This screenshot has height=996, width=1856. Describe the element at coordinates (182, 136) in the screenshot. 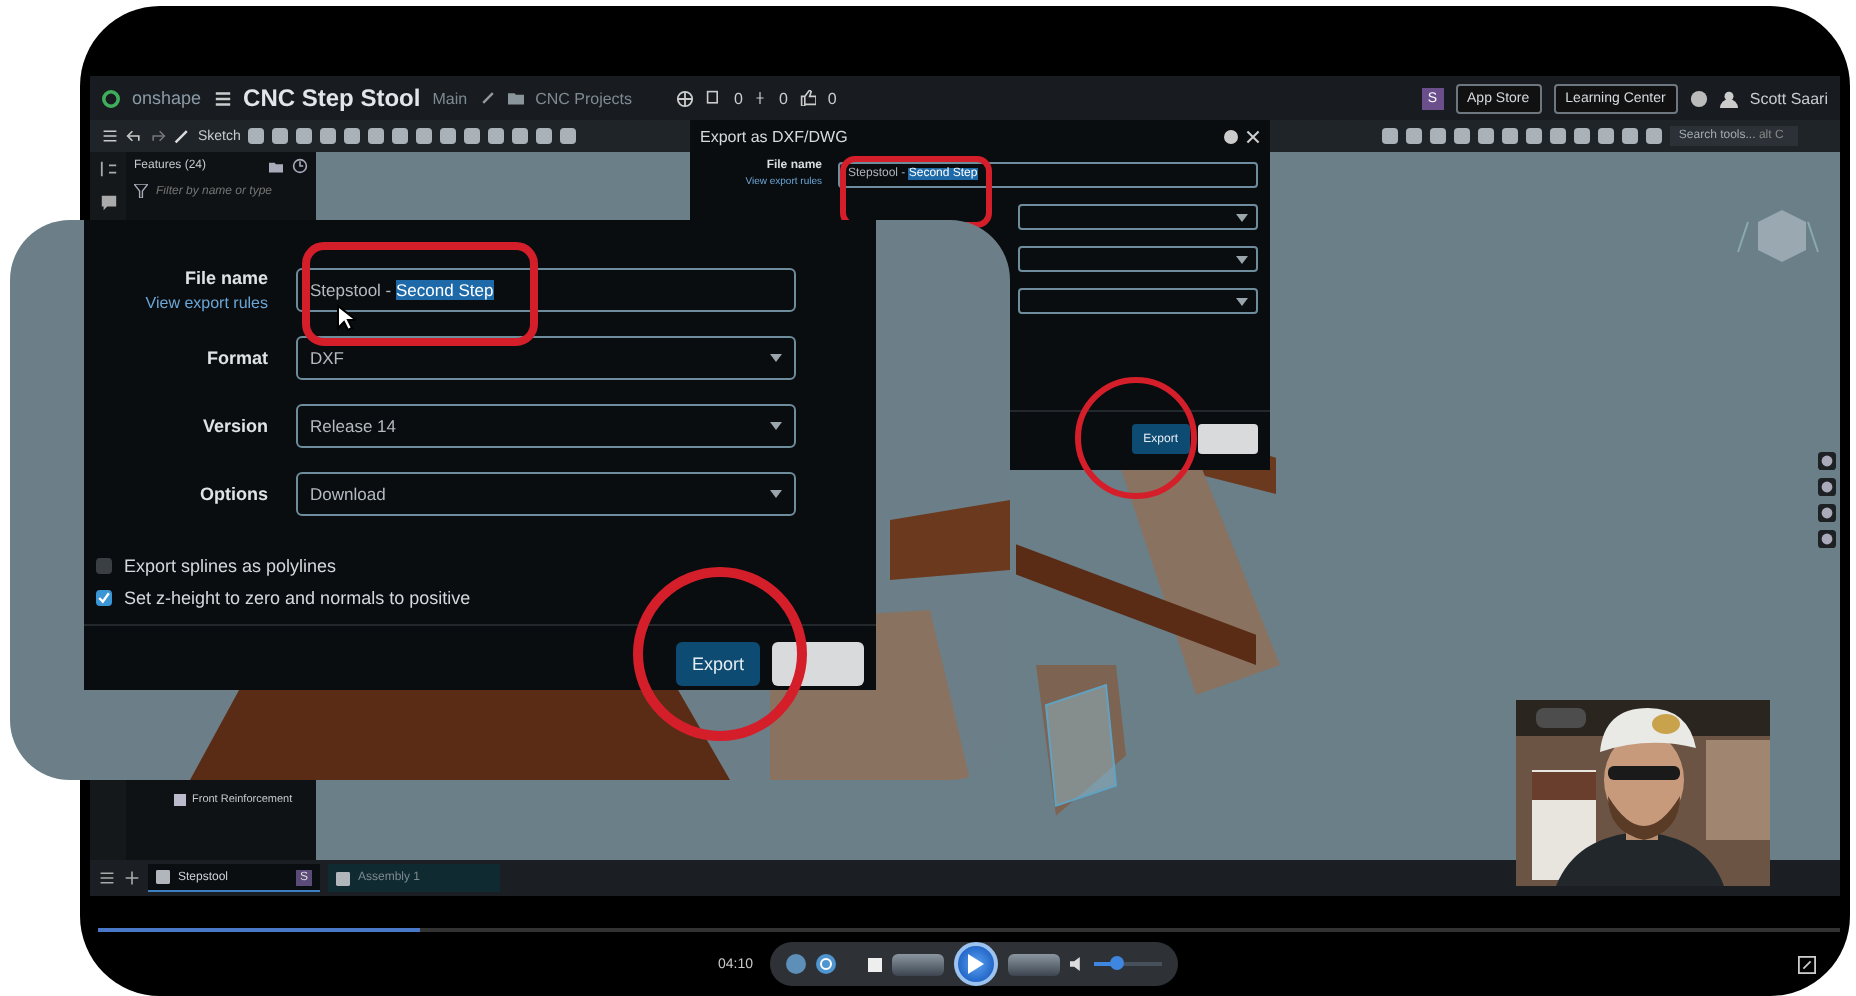

I see `pencil-icon` at that location.